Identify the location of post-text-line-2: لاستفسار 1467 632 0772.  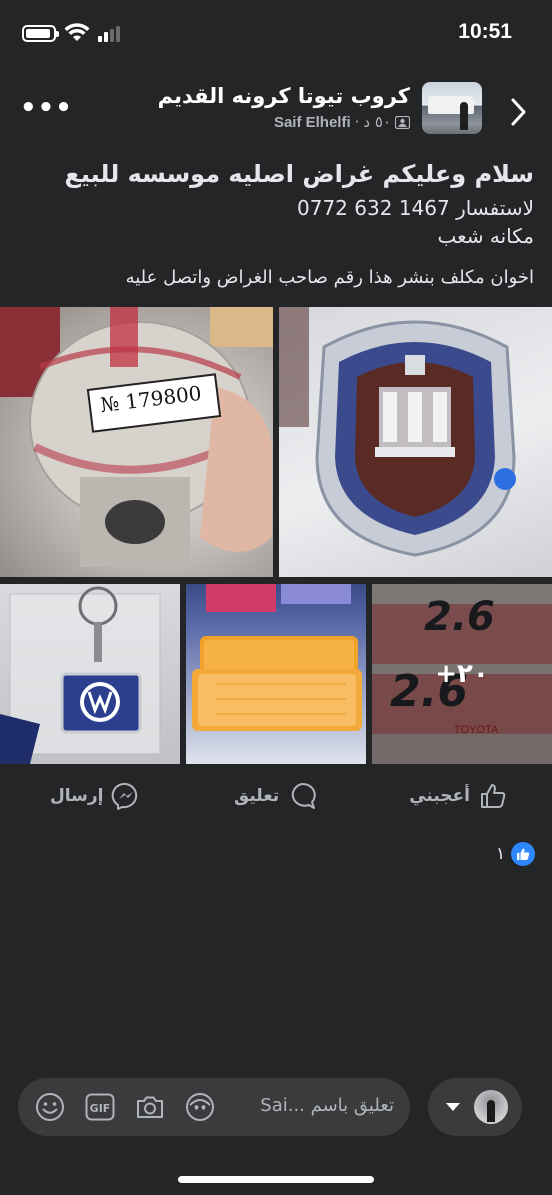
(415, 208).